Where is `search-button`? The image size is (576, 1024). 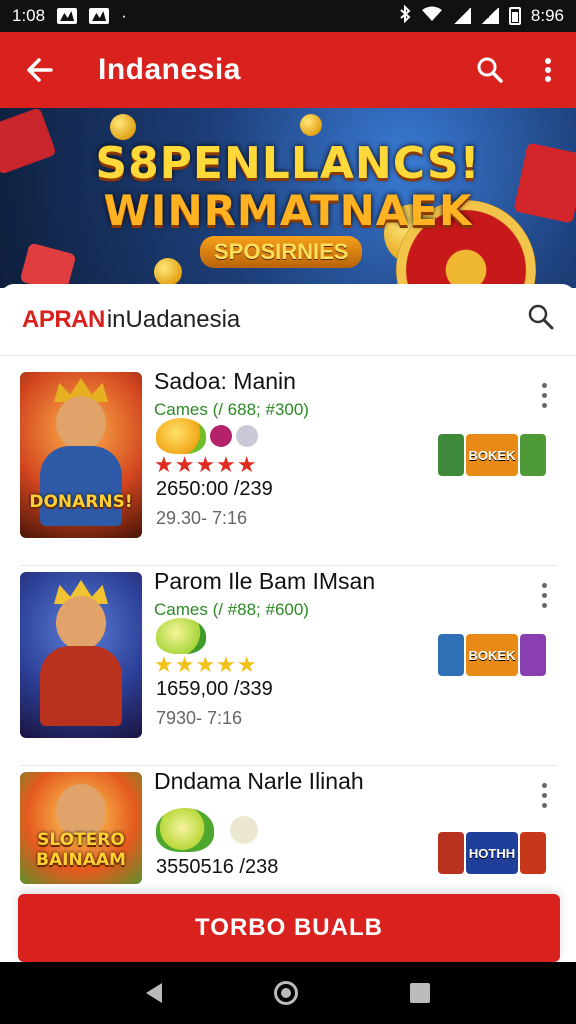
search-button is located at coordinates (490, 70).